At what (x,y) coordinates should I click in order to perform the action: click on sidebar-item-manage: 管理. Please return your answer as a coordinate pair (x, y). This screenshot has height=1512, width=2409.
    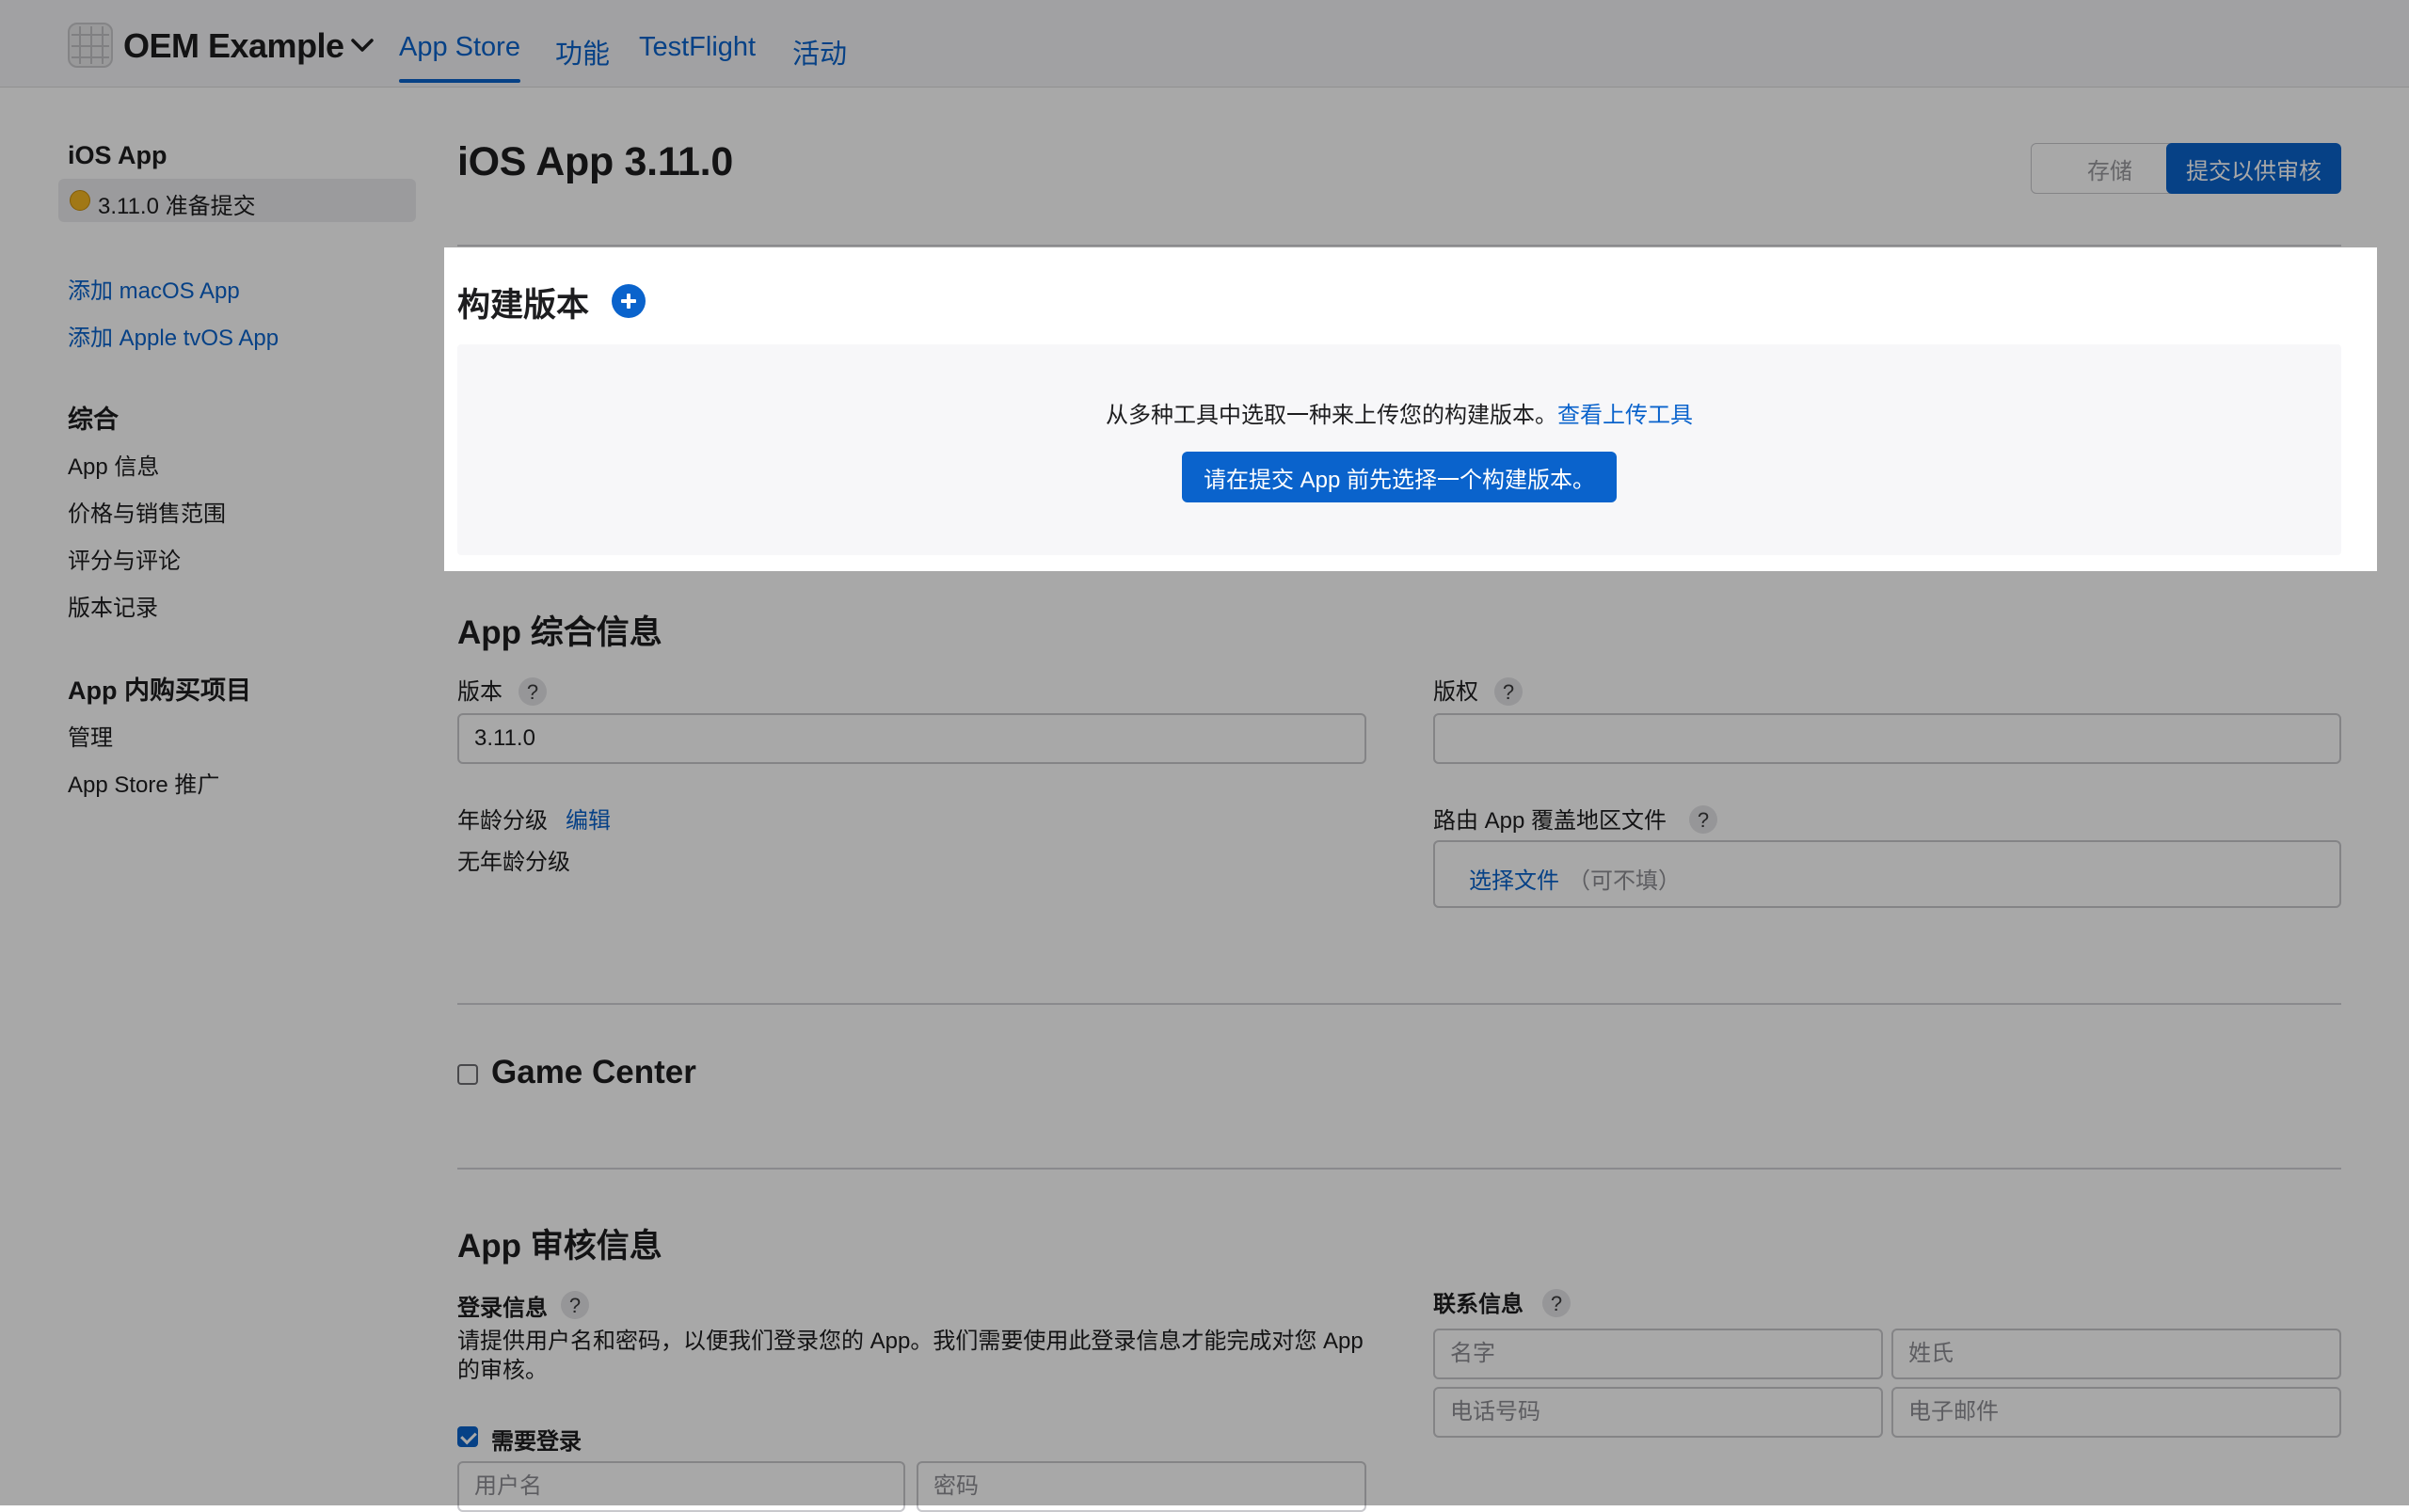
    Looking at the image, I should click on (91, 736).